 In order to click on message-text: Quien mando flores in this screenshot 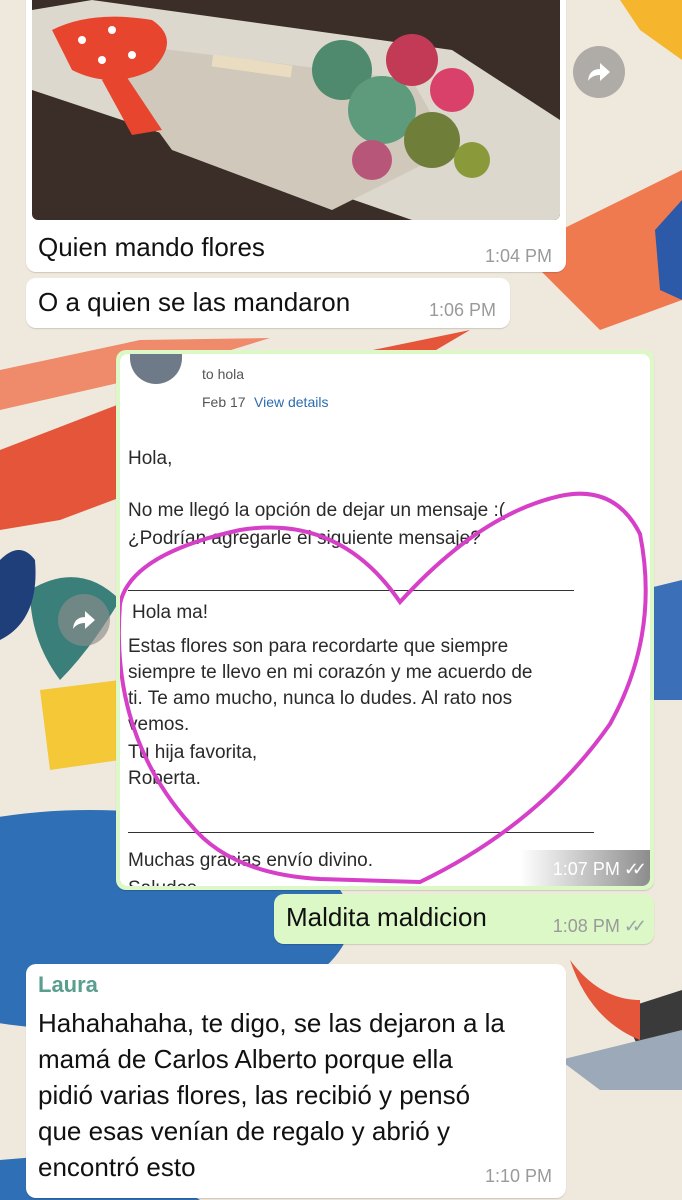, I will do `click(151, 247)`.